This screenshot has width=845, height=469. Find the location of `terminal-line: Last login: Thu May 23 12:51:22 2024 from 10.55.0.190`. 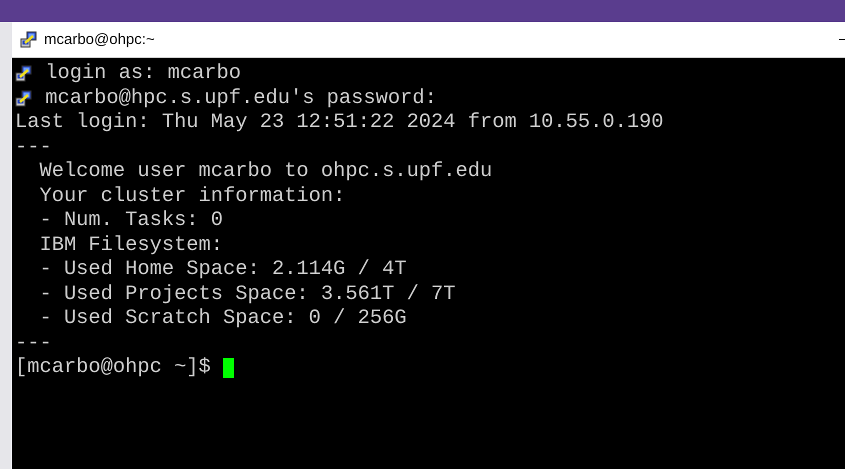

terminal-line: Last login: Thu May 23 12:51:22 2024 from 10.55.0.190 is located at coordinates (339, 123).